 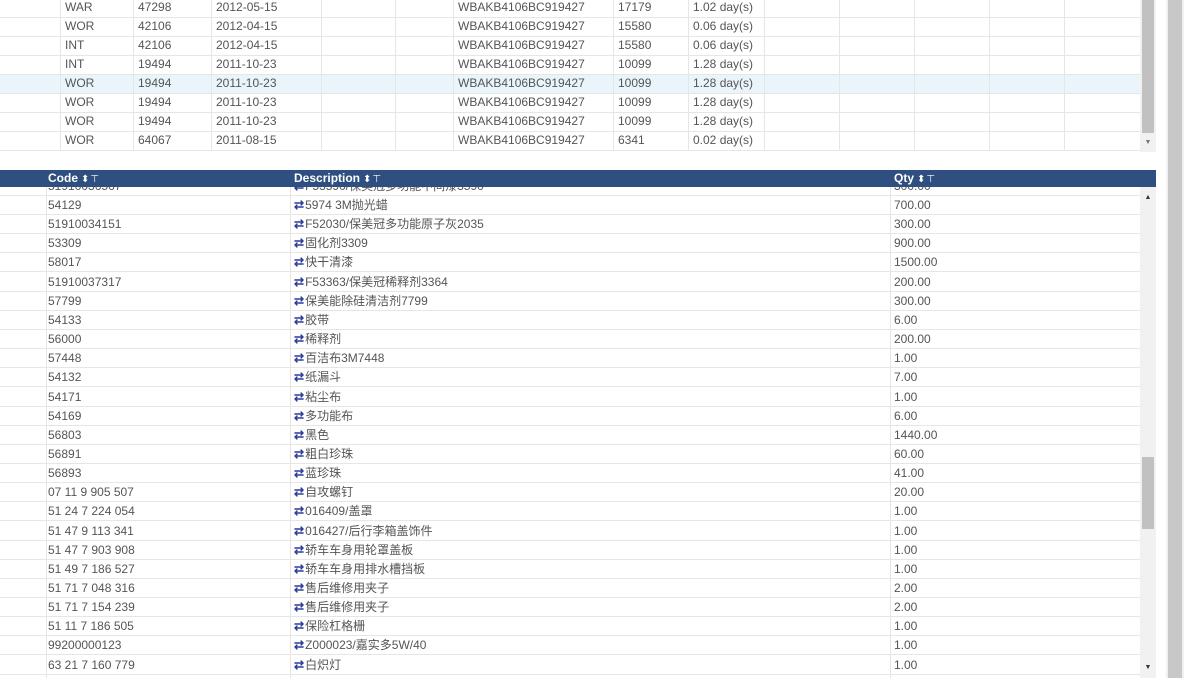 What do you see at coordinates (570, 282) in the screenshot?
I see `table-row: 51910037317 ⇄F53363/保美冠稀释剂3364 200.00` at bounding box center [570, 282].